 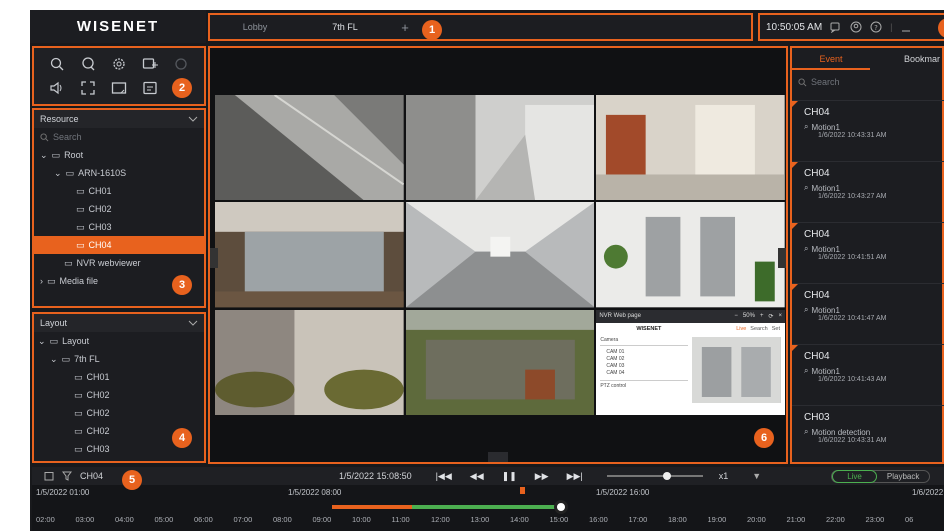 What do you see at coordinates (756, 476) in the screenshot?
I see `speed-dropdown-icon: ▼` at bounding box center [756, 476].